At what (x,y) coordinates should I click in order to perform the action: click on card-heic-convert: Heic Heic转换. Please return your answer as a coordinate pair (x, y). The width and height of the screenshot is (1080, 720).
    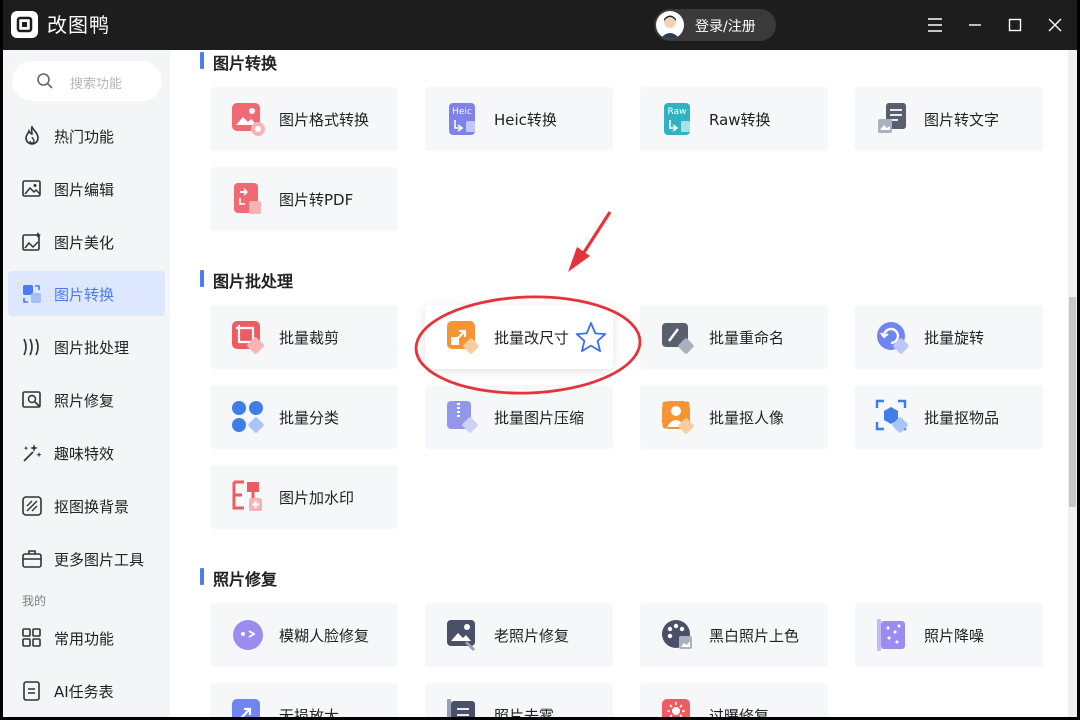
    Looking at the image, I should click on (519, 119).